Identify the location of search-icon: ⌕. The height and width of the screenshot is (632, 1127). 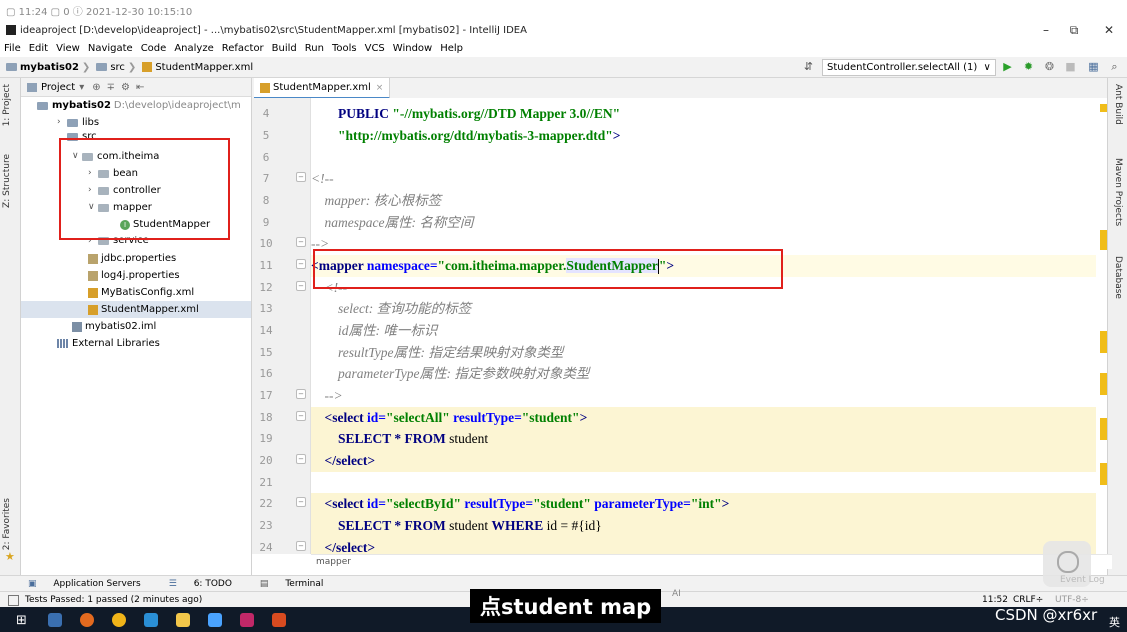
(1114, 66).